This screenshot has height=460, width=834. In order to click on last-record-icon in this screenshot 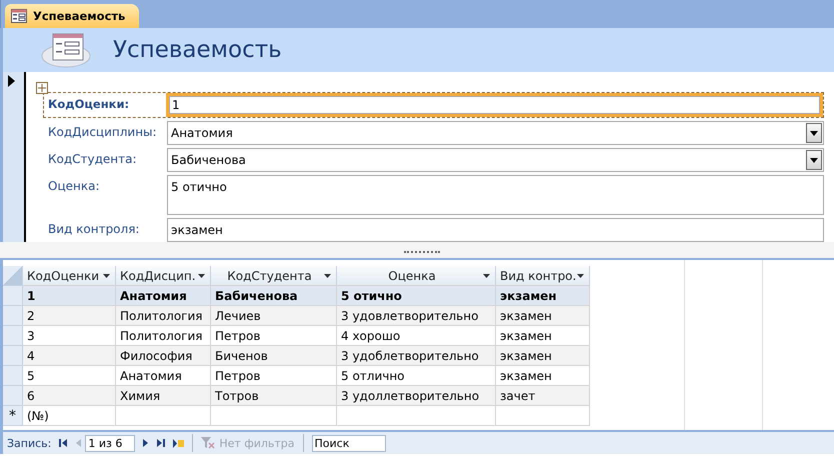, I will do `click(161, 443)`.